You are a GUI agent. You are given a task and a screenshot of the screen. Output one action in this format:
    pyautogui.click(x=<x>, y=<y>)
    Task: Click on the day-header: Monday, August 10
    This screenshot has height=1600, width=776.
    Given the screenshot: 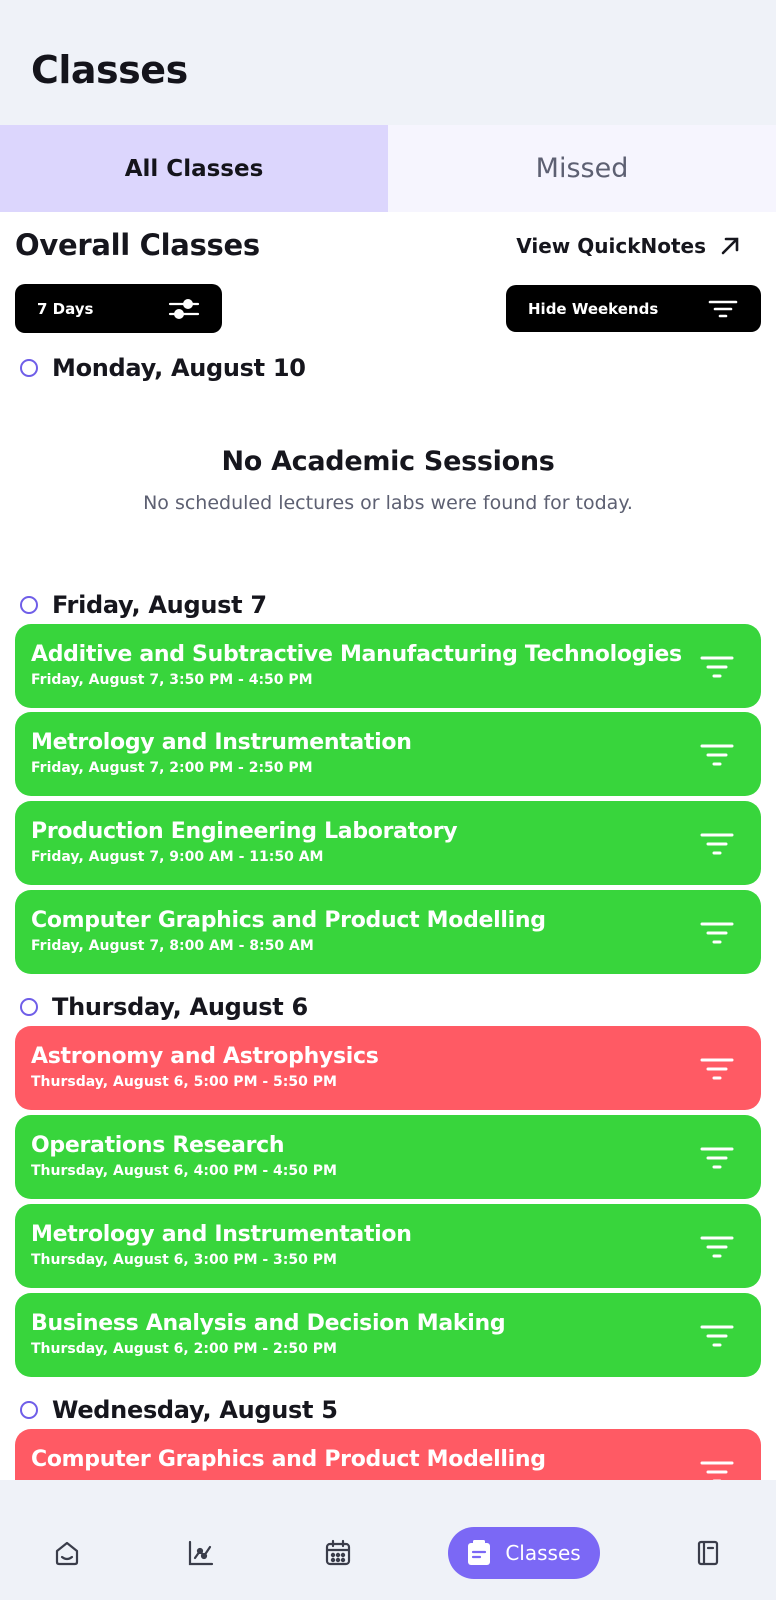 What is the action you would take?
    pyautogui.click(x=163, y=368)
    